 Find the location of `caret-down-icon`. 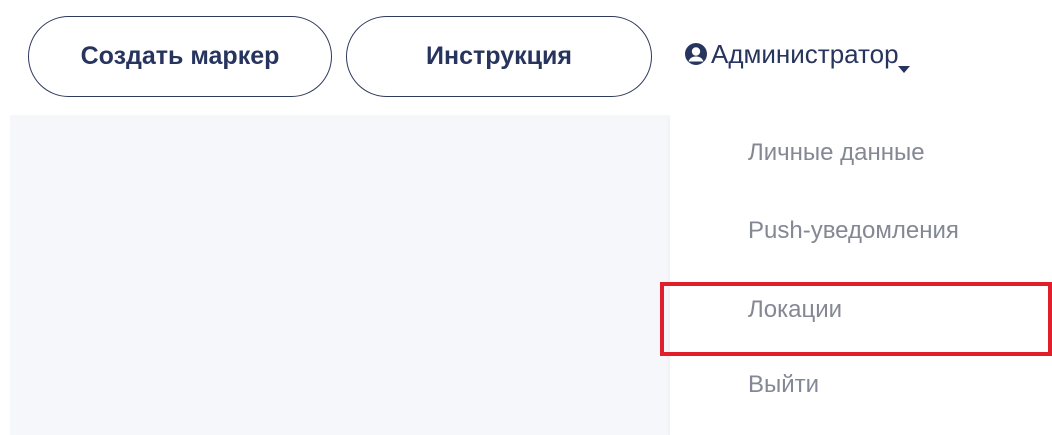

caret-down-icon is located at coordinates (904, 62).